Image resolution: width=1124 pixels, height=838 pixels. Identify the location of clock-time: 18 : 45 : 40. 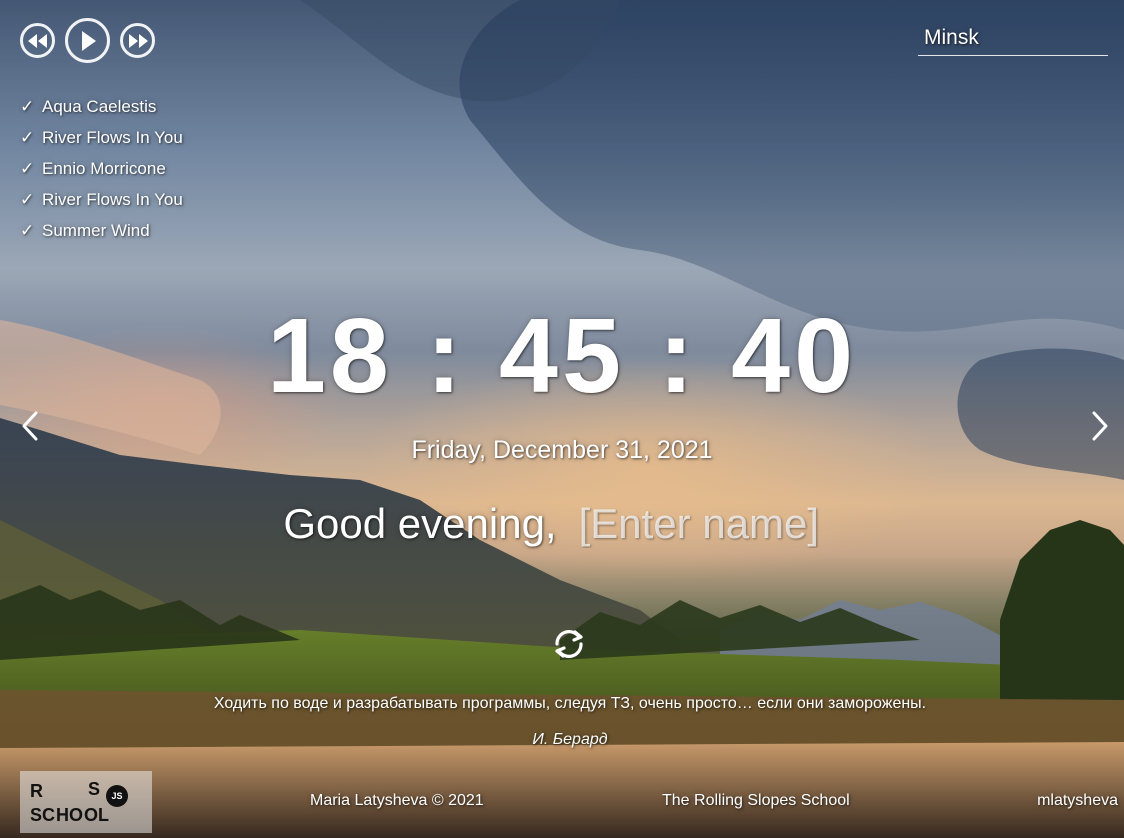
(562, 356).